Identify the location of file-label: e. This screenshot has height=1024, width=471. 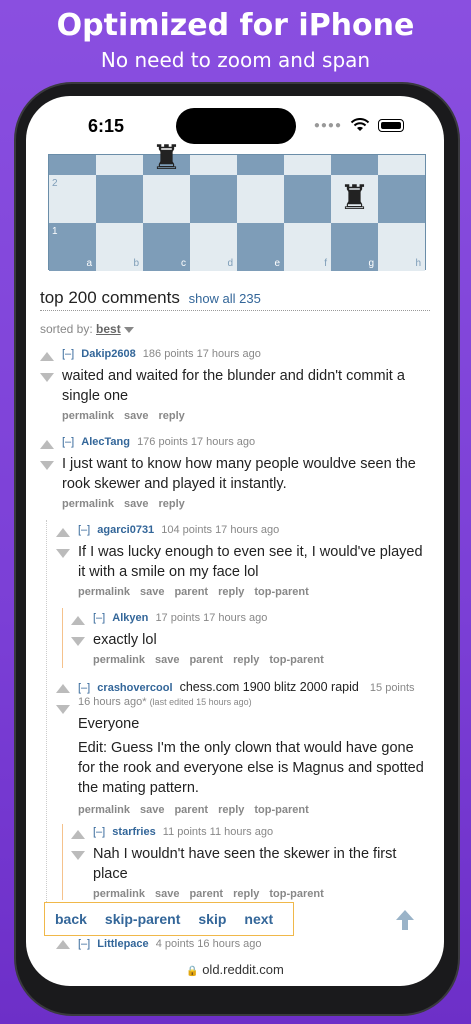
(277, 263).